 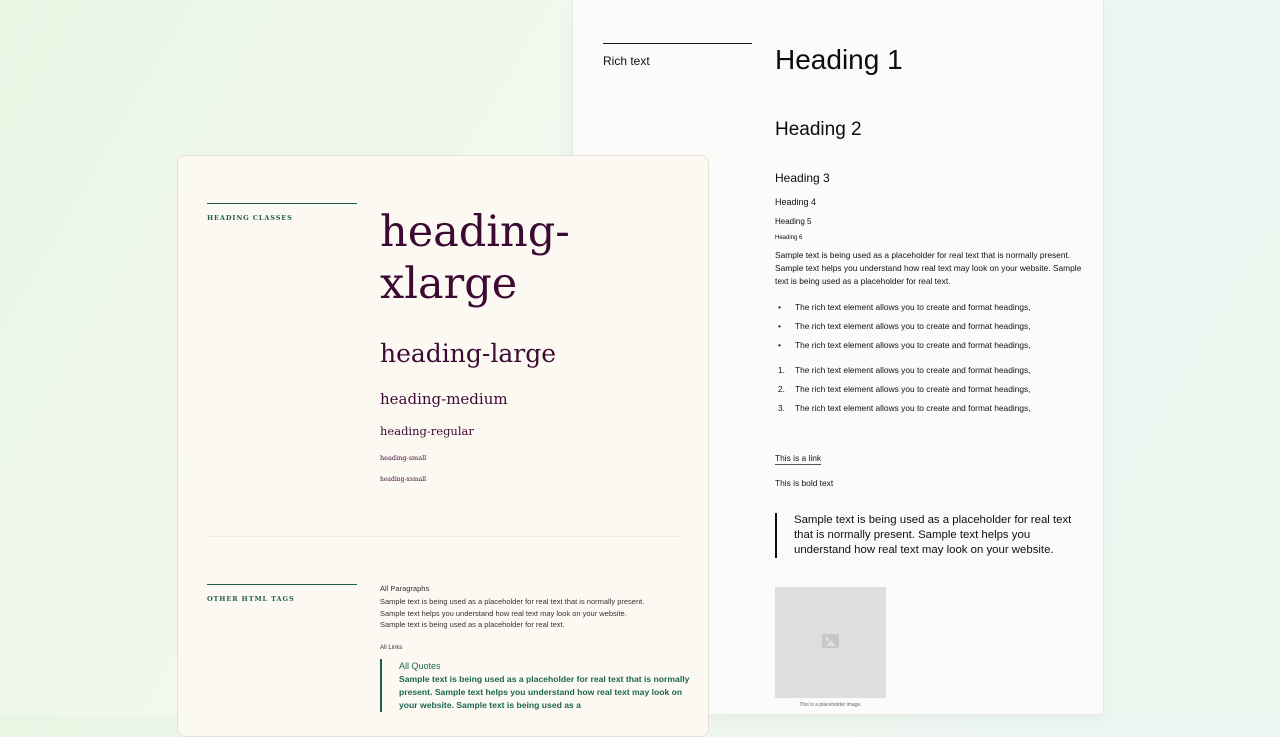 I want to click on sample-link: This is a link, so click(x=798, y=459).